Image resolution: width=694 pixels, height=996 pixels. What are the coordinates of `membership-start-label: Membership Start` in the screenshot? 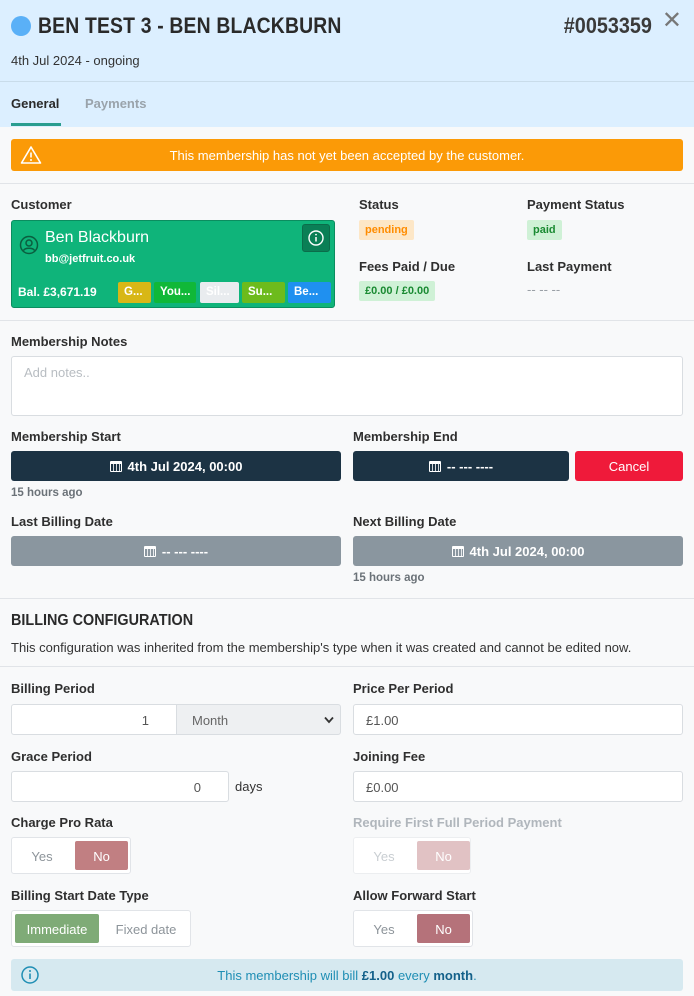 It's located at (66, 436).